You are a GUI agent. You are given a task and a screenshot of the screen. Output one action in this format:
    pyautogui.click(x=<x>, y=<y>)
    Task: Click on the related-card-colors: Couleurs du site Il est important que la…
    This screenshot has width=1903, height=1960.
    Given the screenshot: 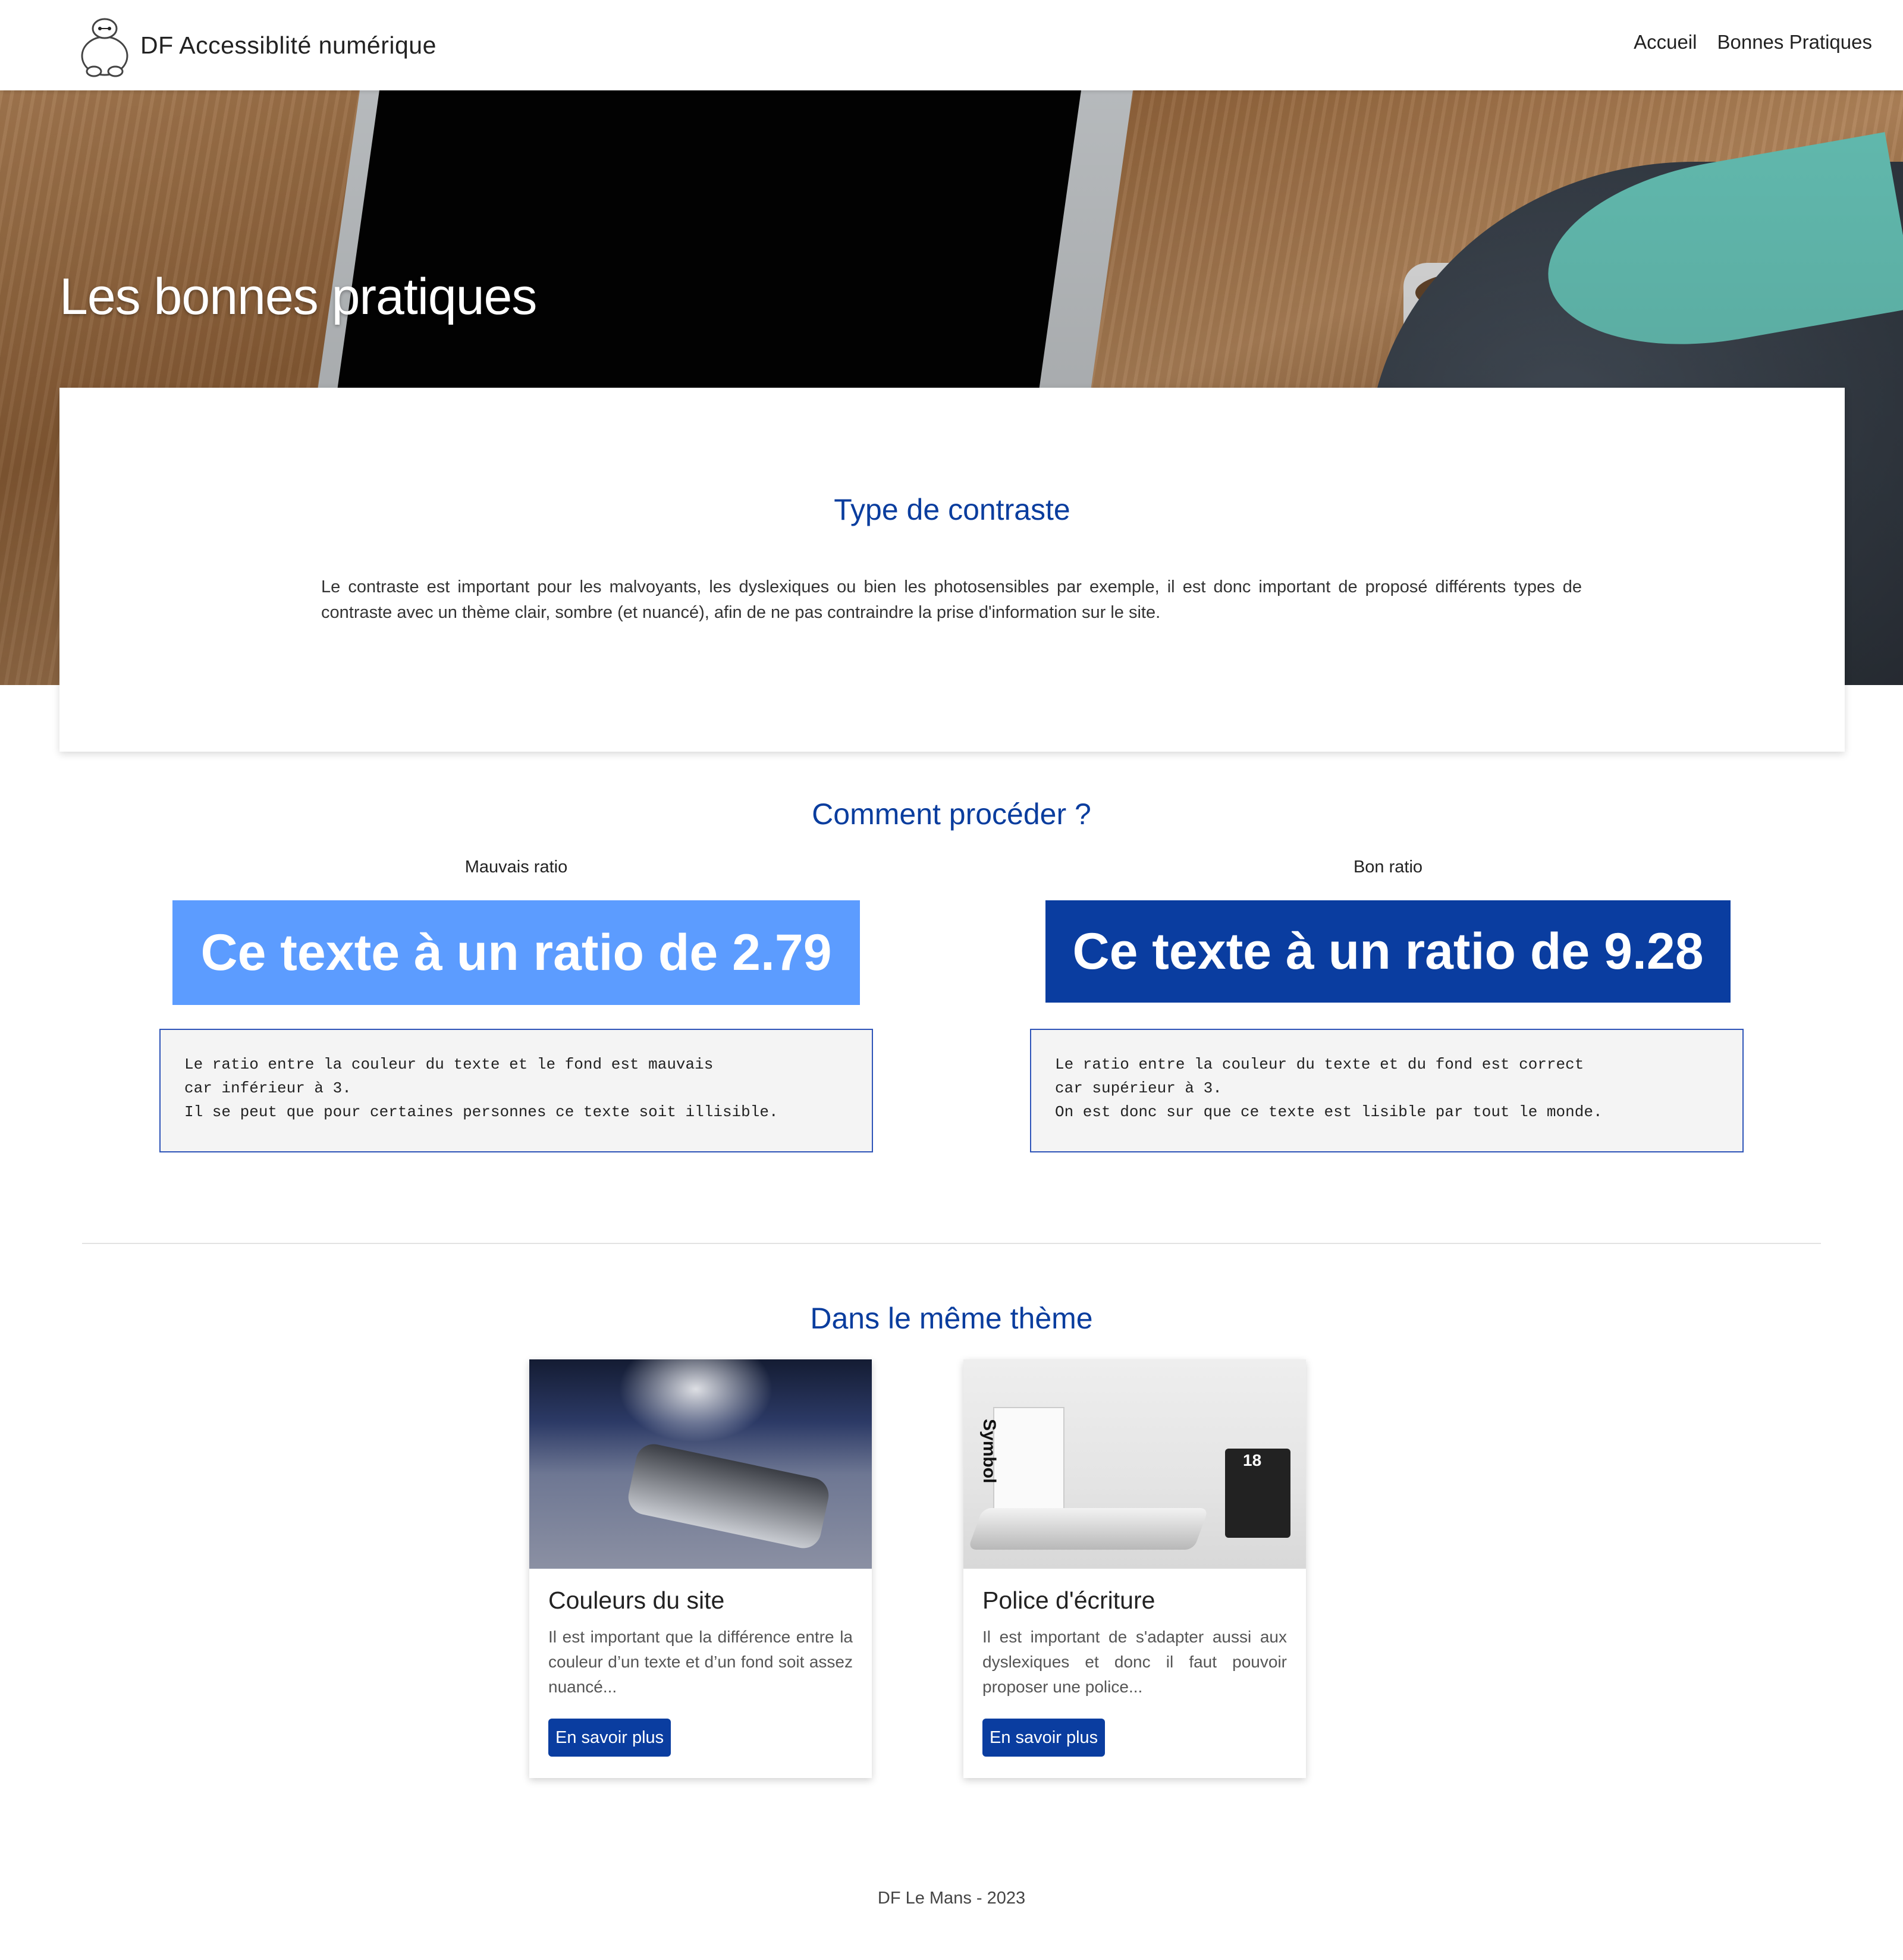 What is the action you would take?
    pyautogui.click(x=700, y=1568)
    